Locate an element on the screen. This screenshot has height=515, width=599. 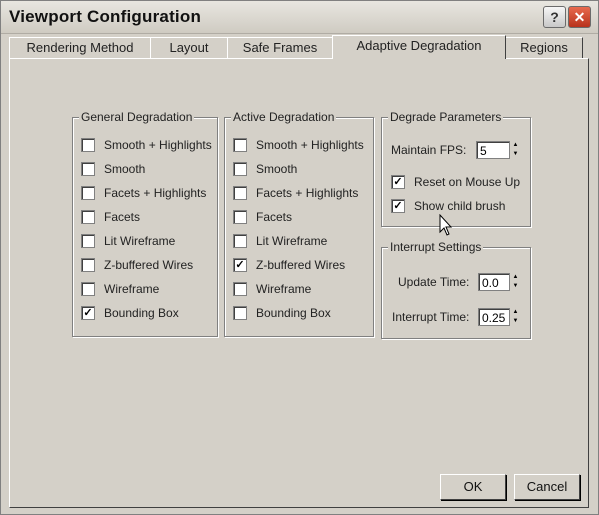
active-z-buffered-wires-checkbox: ✓ Z-buffered Wires is located at coordinates (289, 265).